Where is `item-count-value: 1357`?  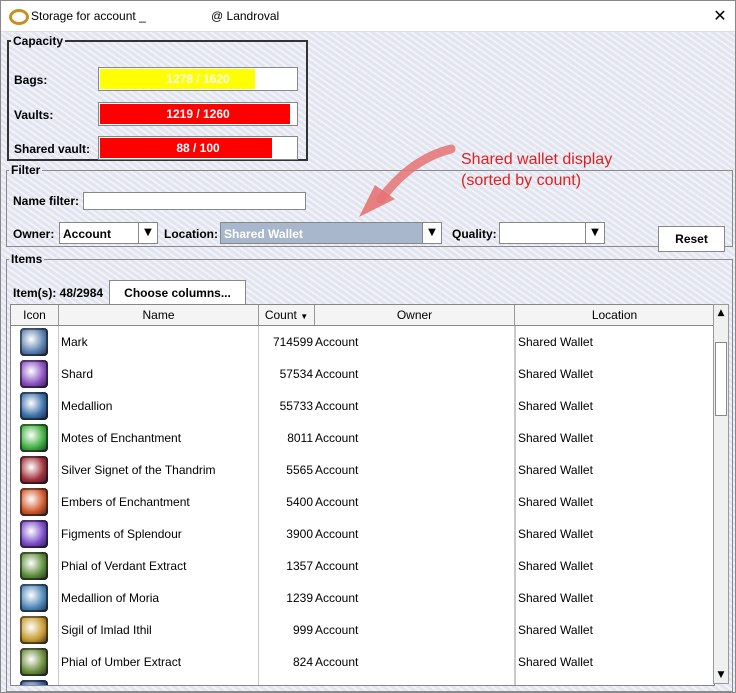
item-count-value: 1357 is located at coordinates (299, 566).